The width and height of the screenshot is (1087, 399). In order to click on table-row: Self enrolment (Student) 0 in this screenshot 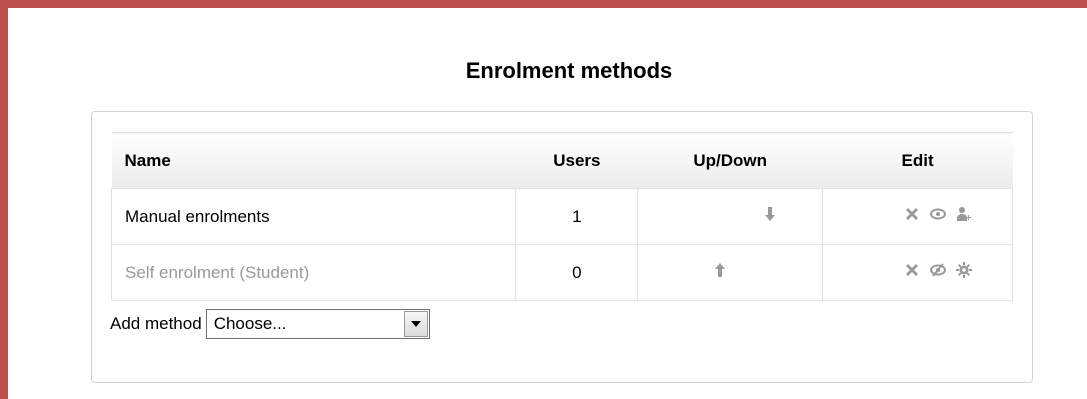, I will do `click(561, 272)`.